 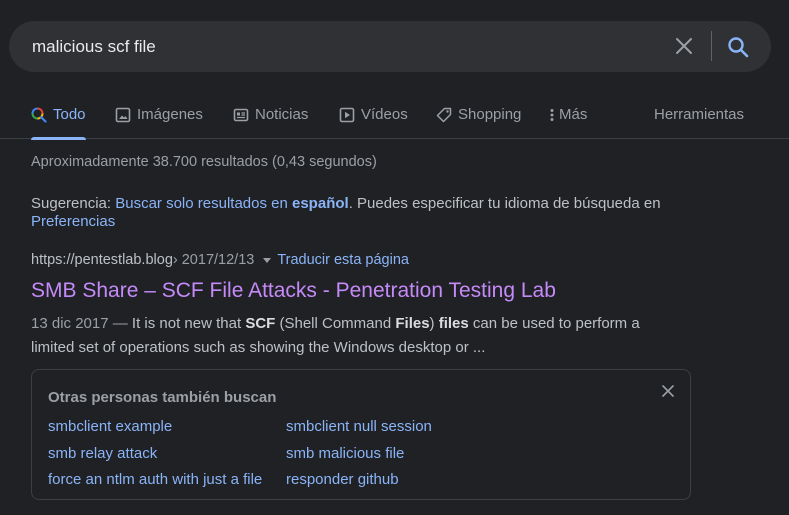 I want to click on tab-videos: Vídeos, so click(x=373, y=117).